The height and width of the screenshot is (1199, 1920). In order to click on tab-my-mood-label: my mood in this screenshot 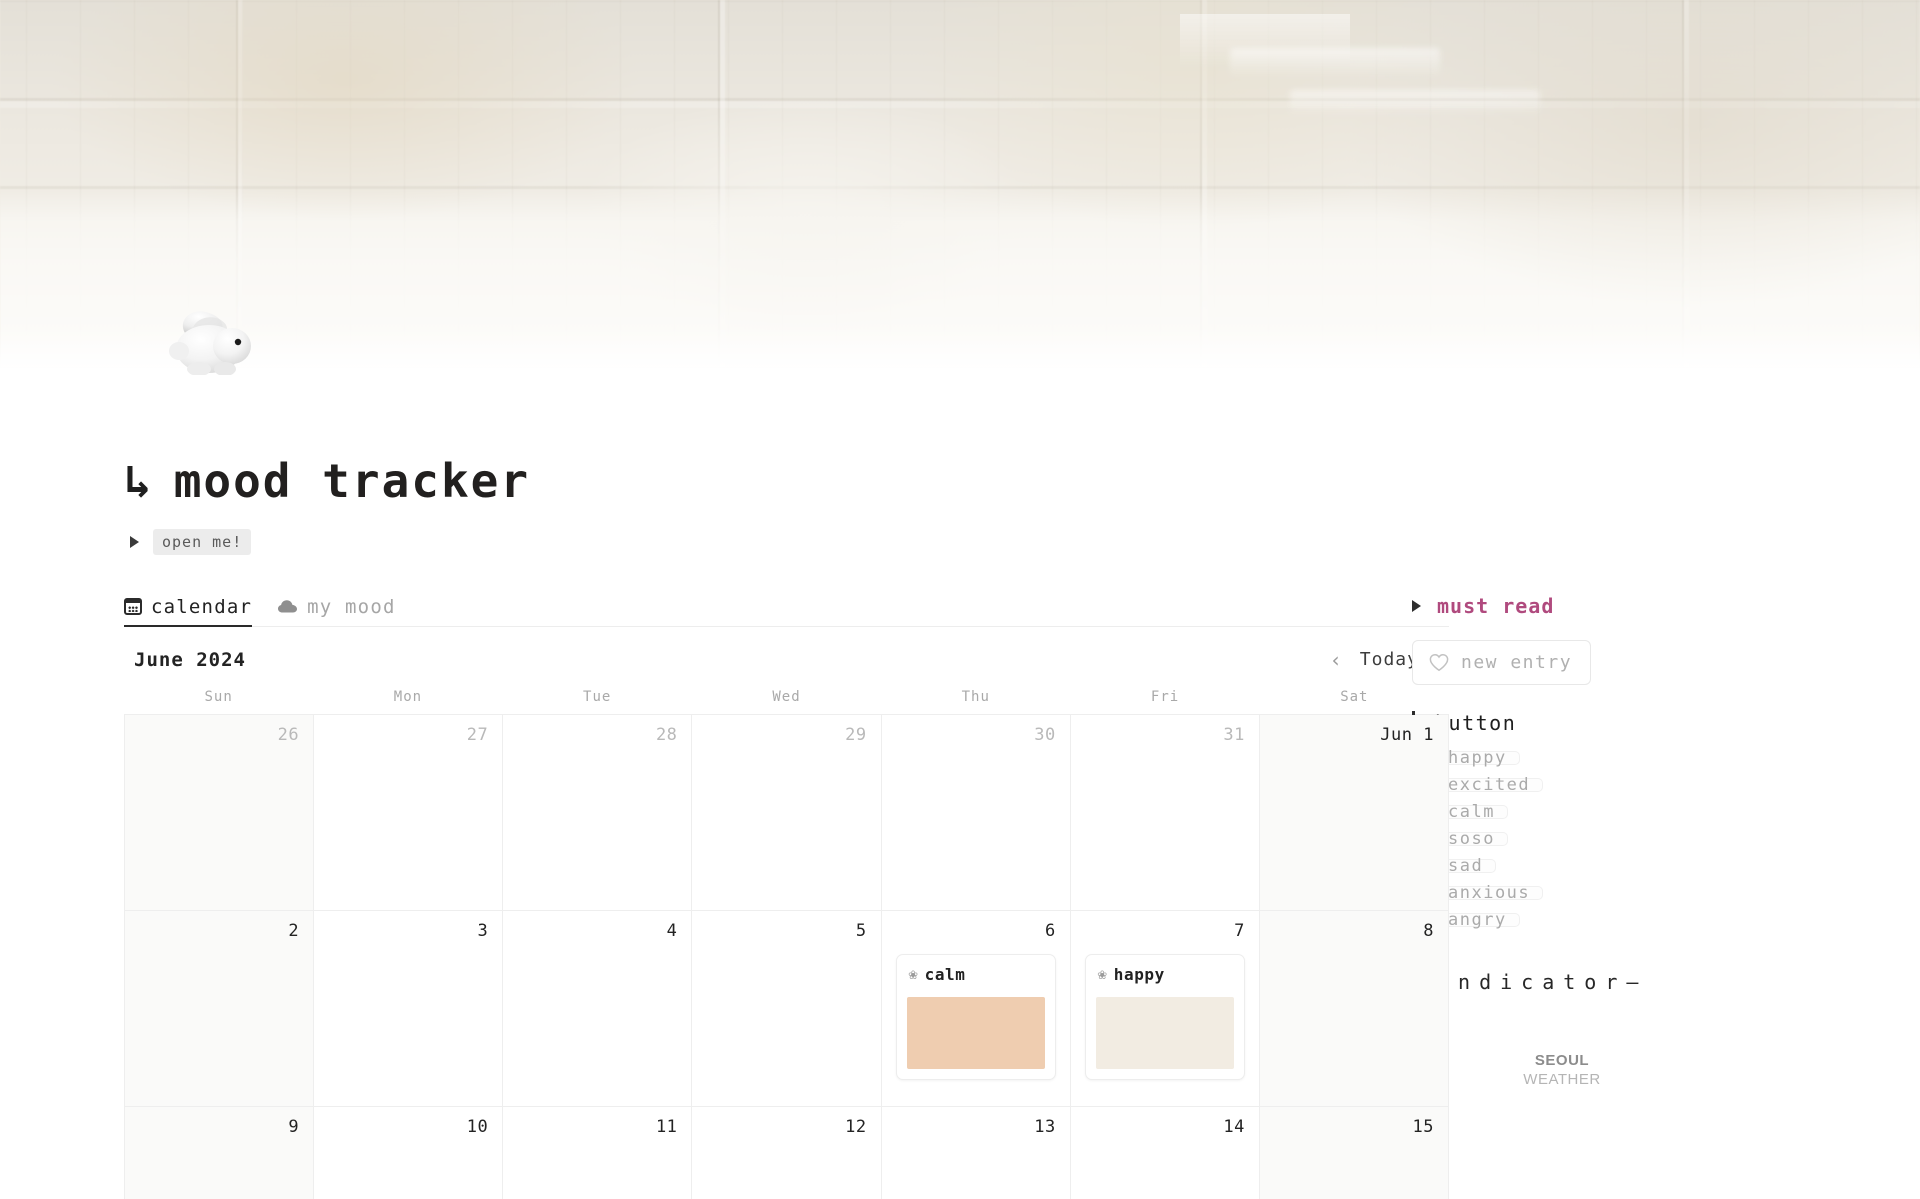, I will do `click(351, 606)`.